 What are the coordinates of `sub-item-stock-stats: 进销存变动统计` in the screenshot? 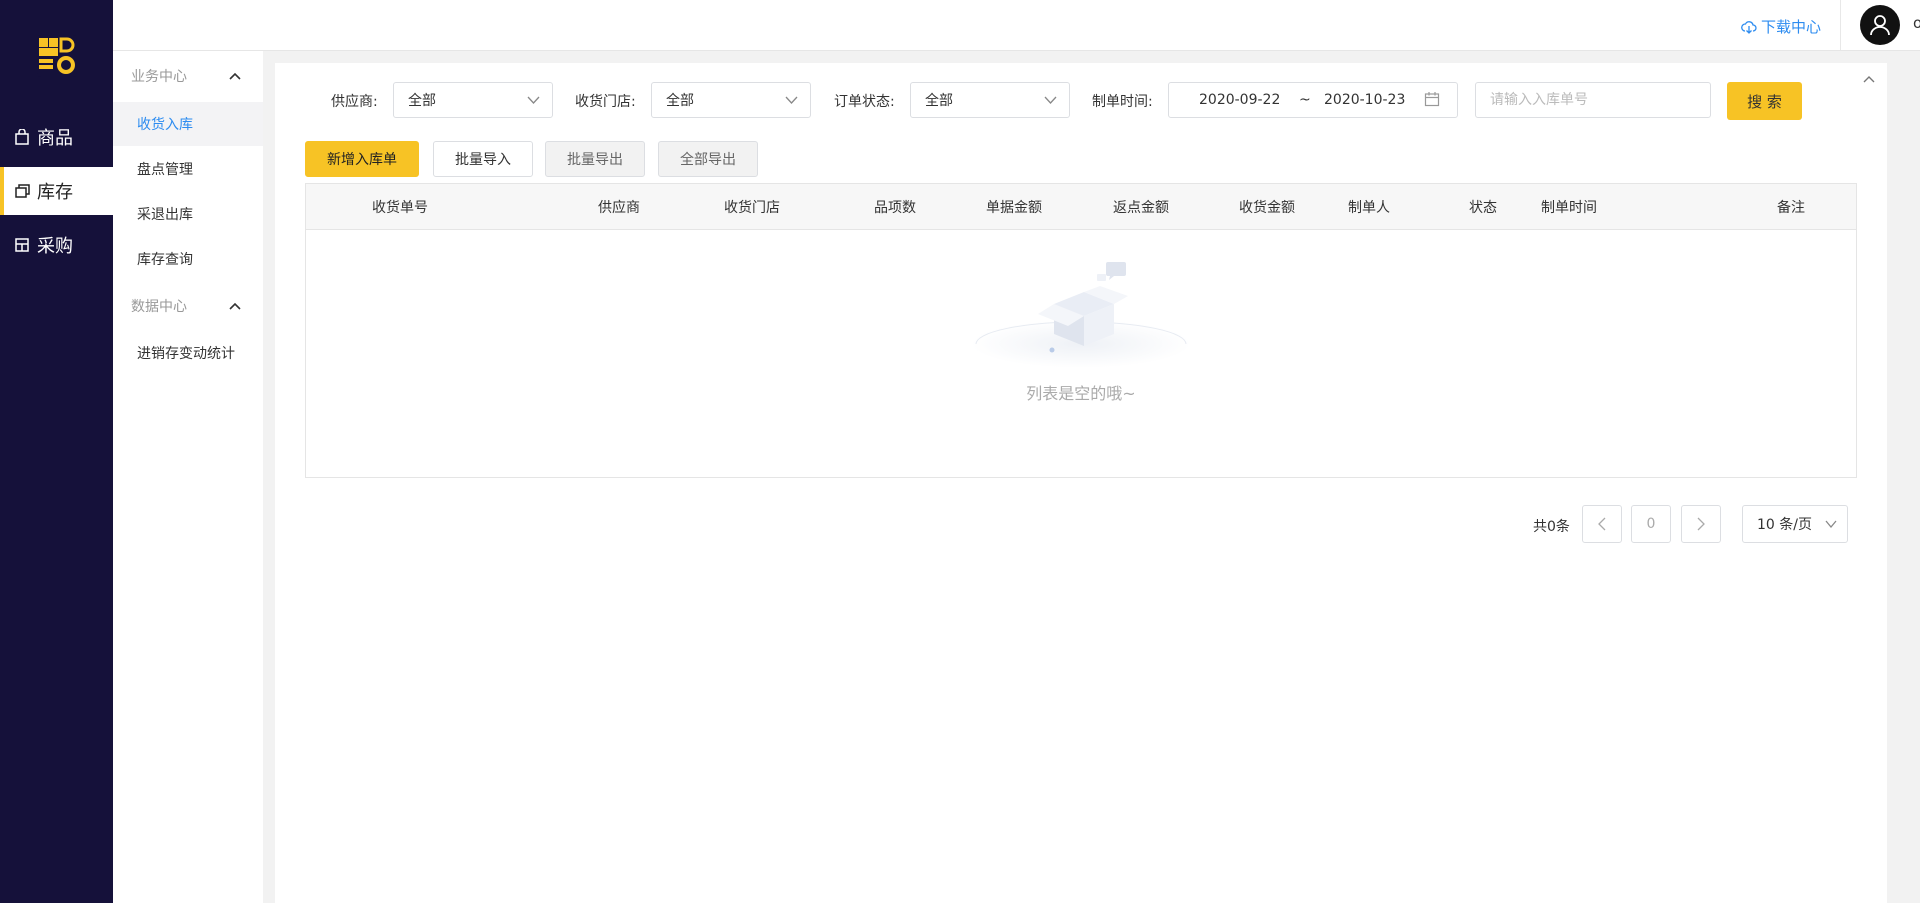 It's located at (188, 353).